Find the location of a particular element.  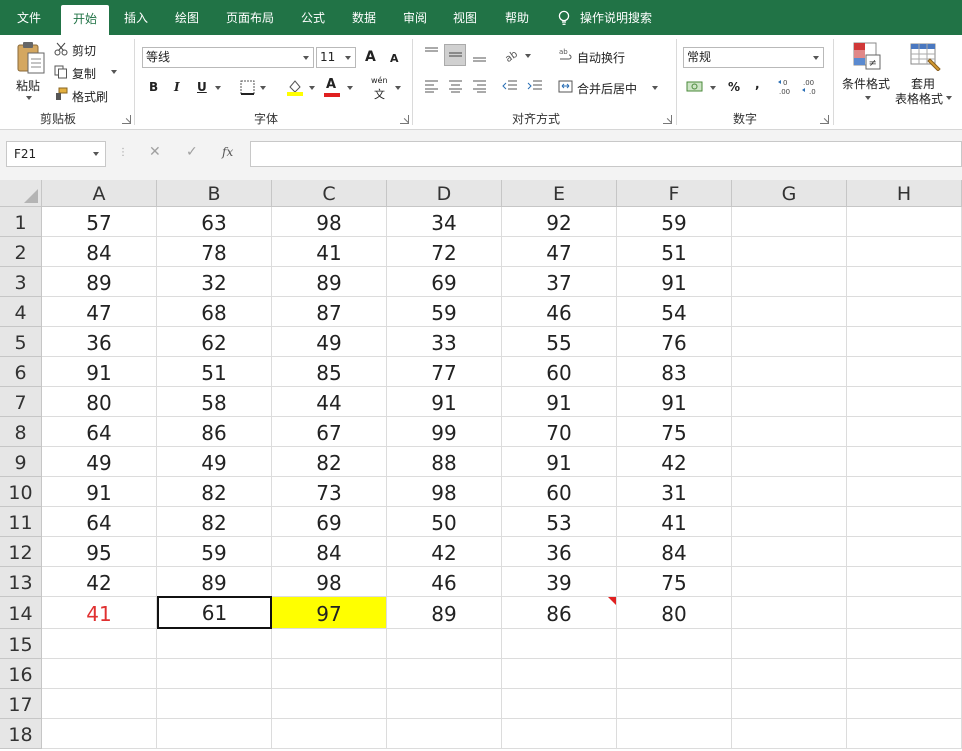

cell-b8: 86 is located at coordinates (214, 432).